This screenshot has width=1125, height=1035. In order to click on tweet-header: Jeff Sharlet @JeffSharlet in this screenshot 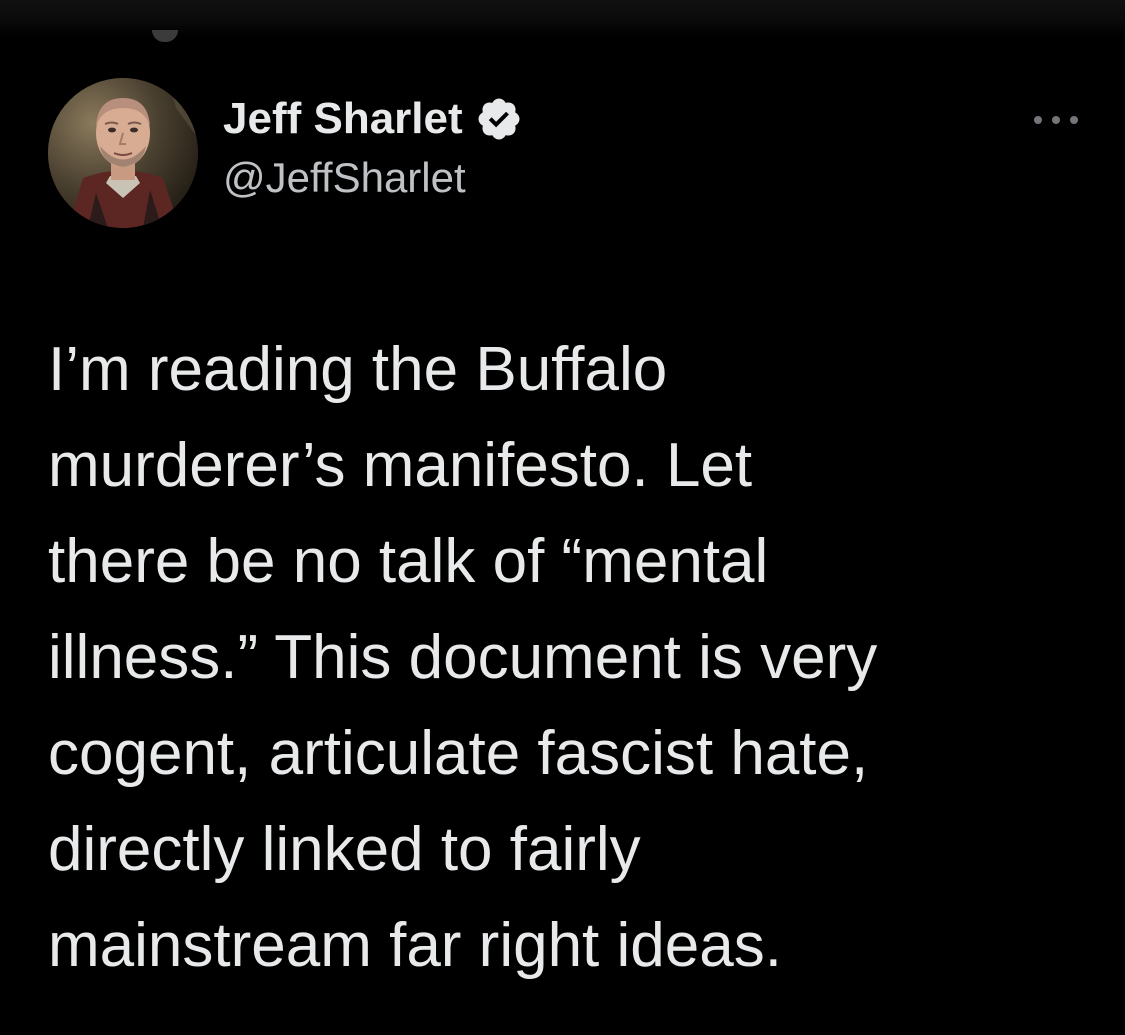, I will do `click(563, 153)`.